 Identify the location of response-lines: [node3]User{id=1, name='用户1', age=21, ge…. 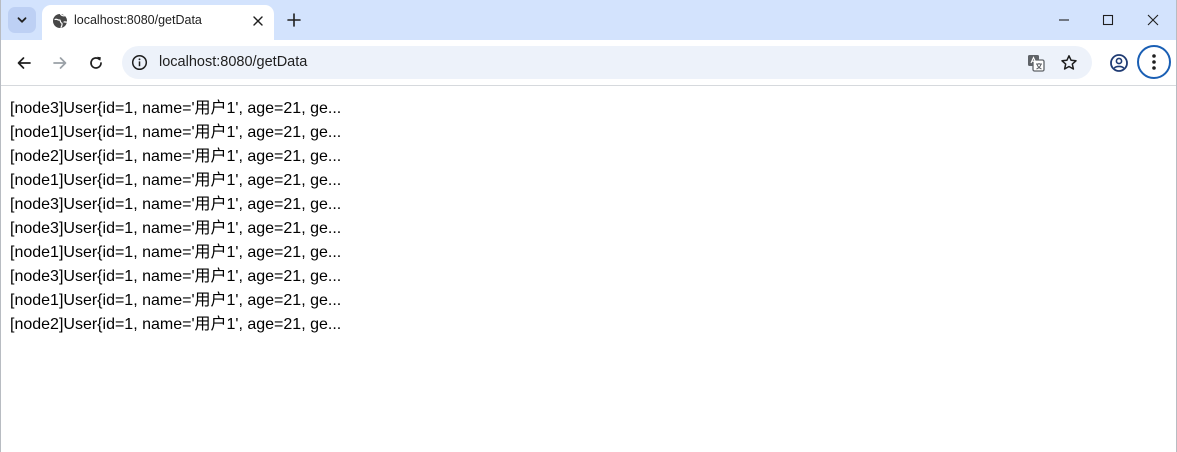
(175, 217).